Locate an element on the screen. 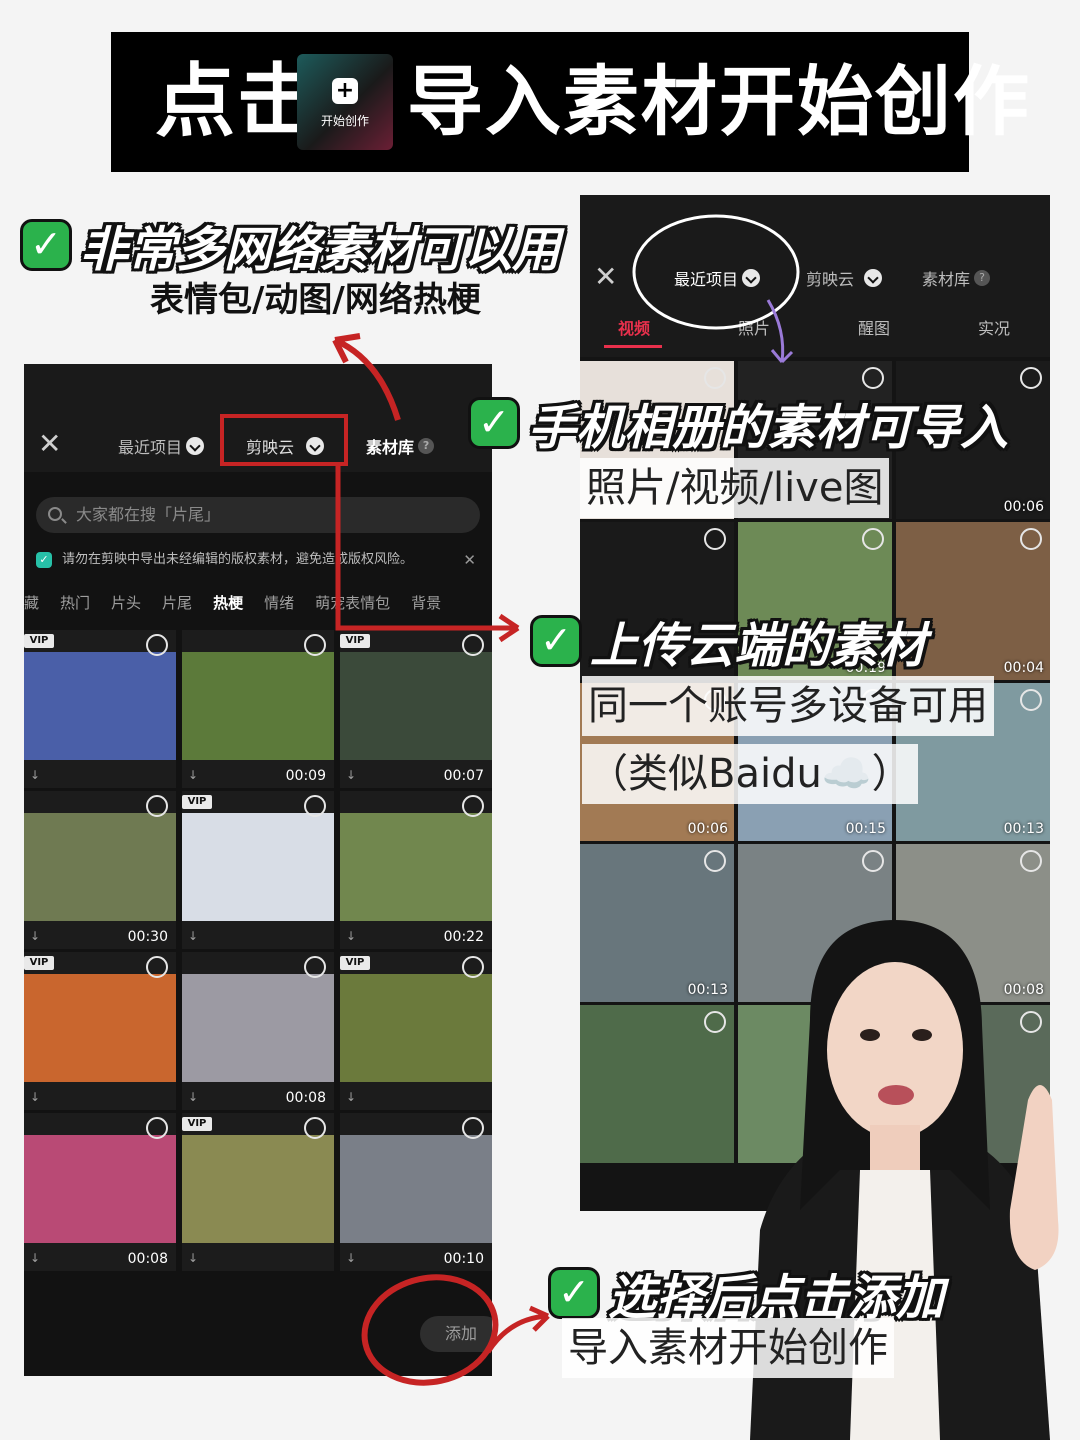  caption-network-sub: 表情包/动图/网络热梗 is located at coordinates (315, 300).